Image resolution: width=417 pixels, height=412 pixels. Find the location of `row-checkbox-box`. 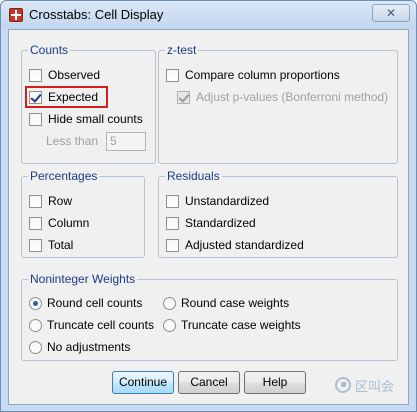

row-checkbox-box is located at coordinates (35, 201).